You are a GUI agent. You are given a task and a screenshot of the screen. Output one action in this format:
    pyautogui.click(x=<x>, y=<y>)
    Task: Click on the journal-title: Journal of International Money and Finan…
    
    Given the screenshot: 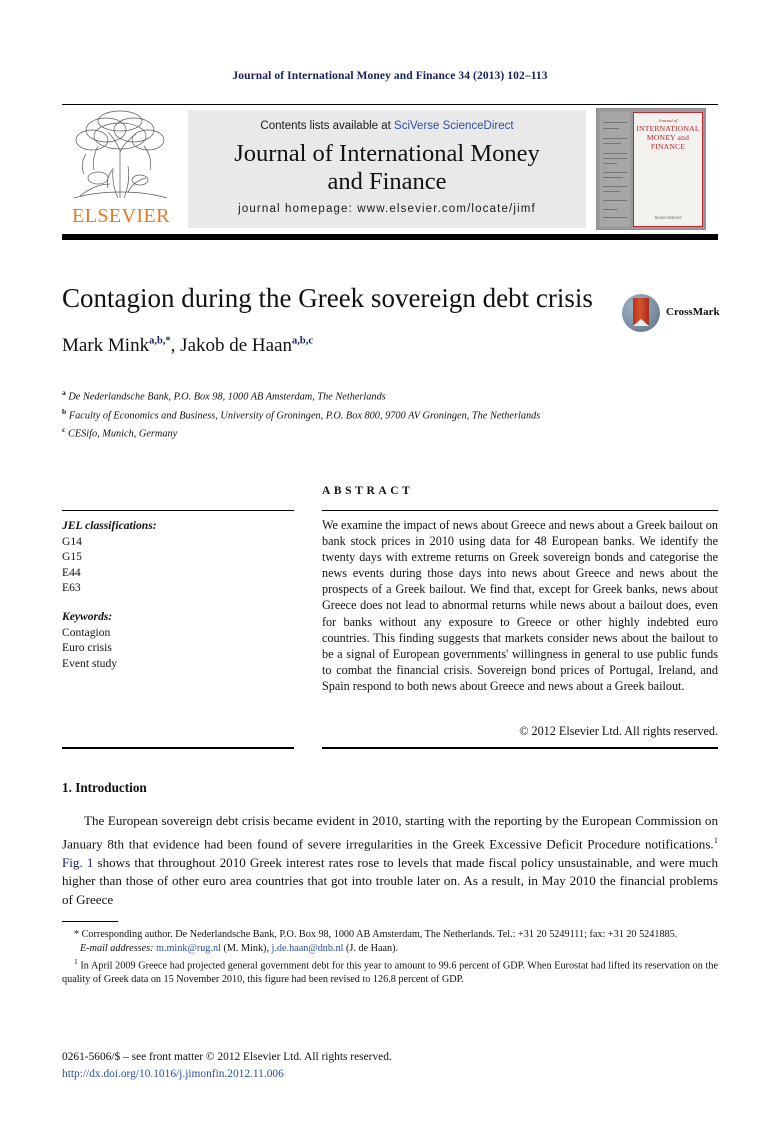 What is the action you would take?
    pyautogui.click(x=387, y=168)
    